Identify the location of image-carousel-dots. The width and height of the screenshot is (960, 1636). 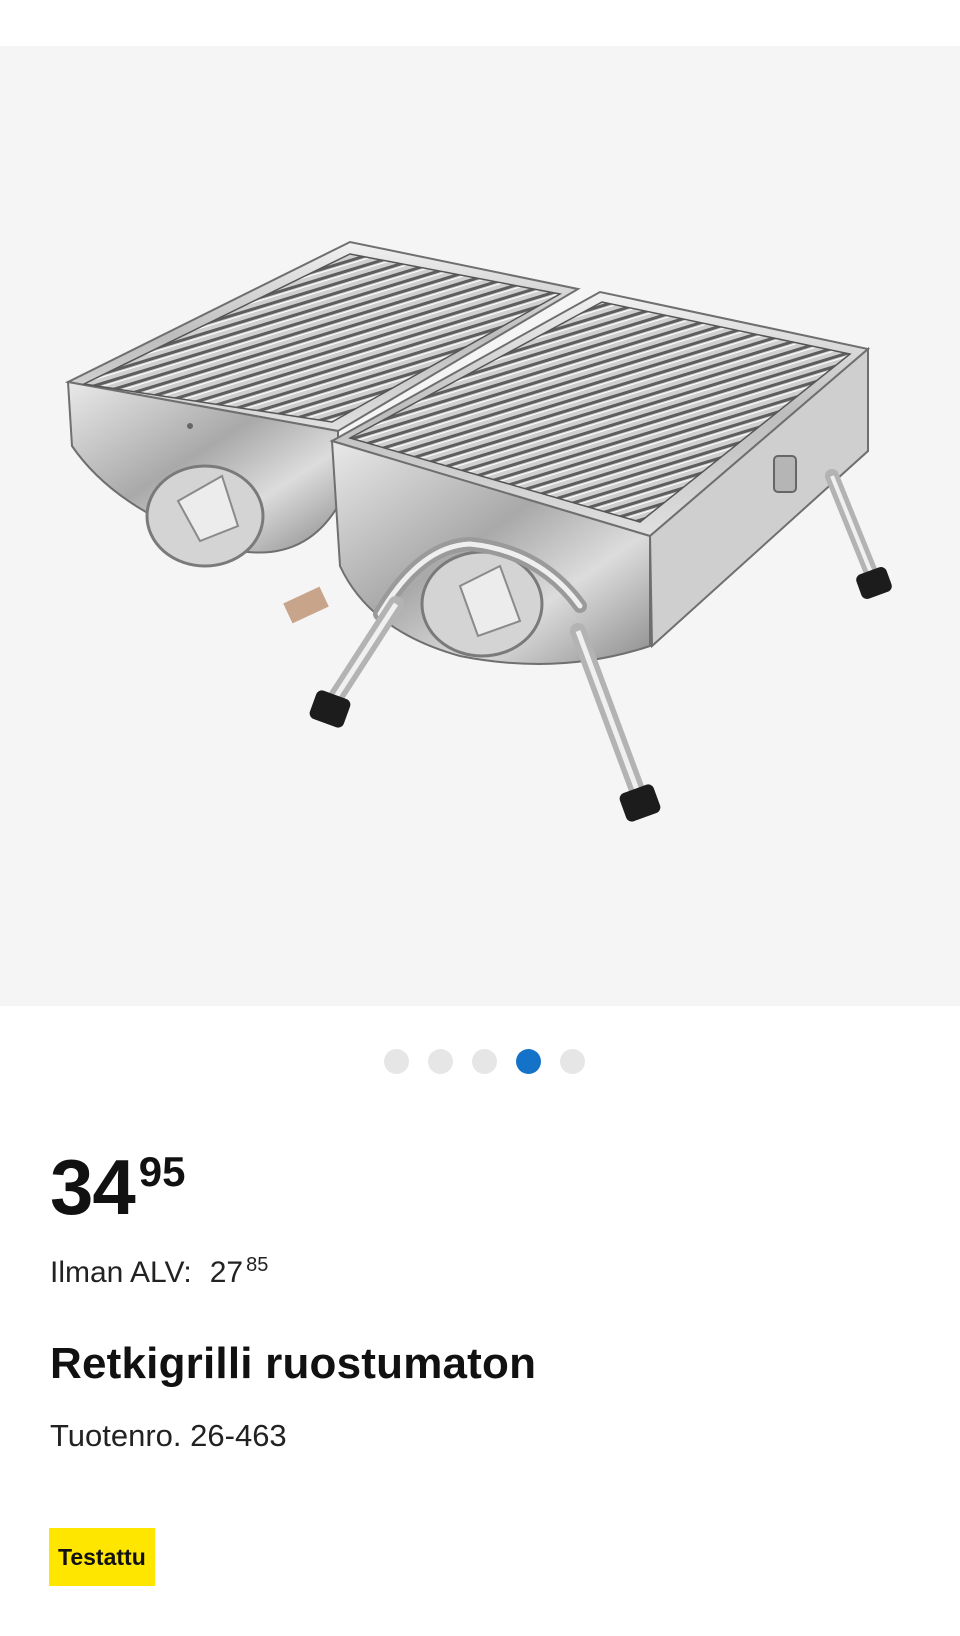
(480, 1061).